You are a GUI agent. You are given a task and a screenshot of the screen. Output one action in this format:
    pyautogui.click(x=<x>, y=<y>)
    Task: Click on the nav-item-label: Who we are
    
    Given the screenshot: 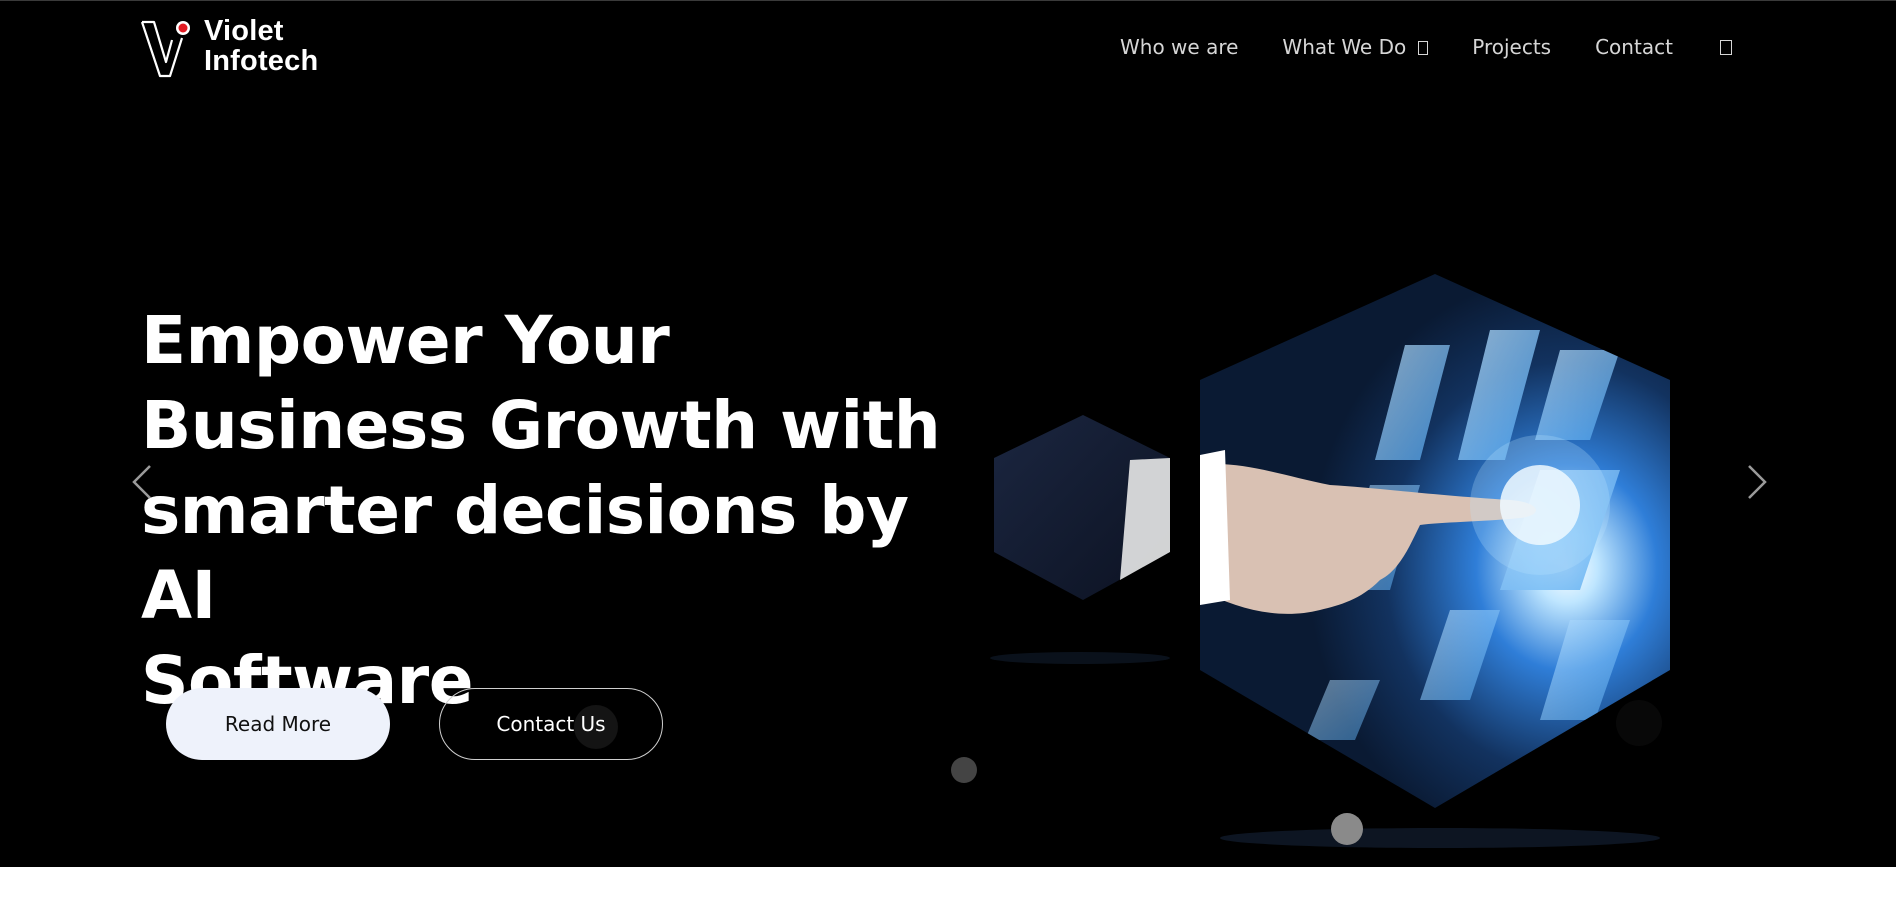 What is the action you would take?
    pyautogui.click(x=1179, y=47)
    